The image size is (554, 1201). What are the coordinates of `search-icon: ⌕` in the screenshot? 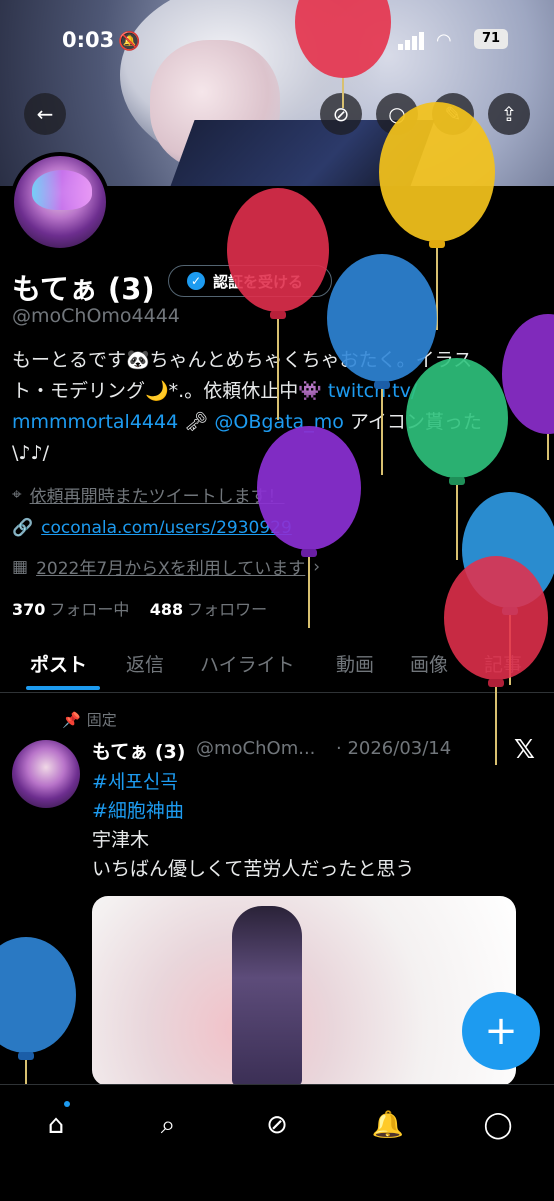 It's located at (168, 1125).